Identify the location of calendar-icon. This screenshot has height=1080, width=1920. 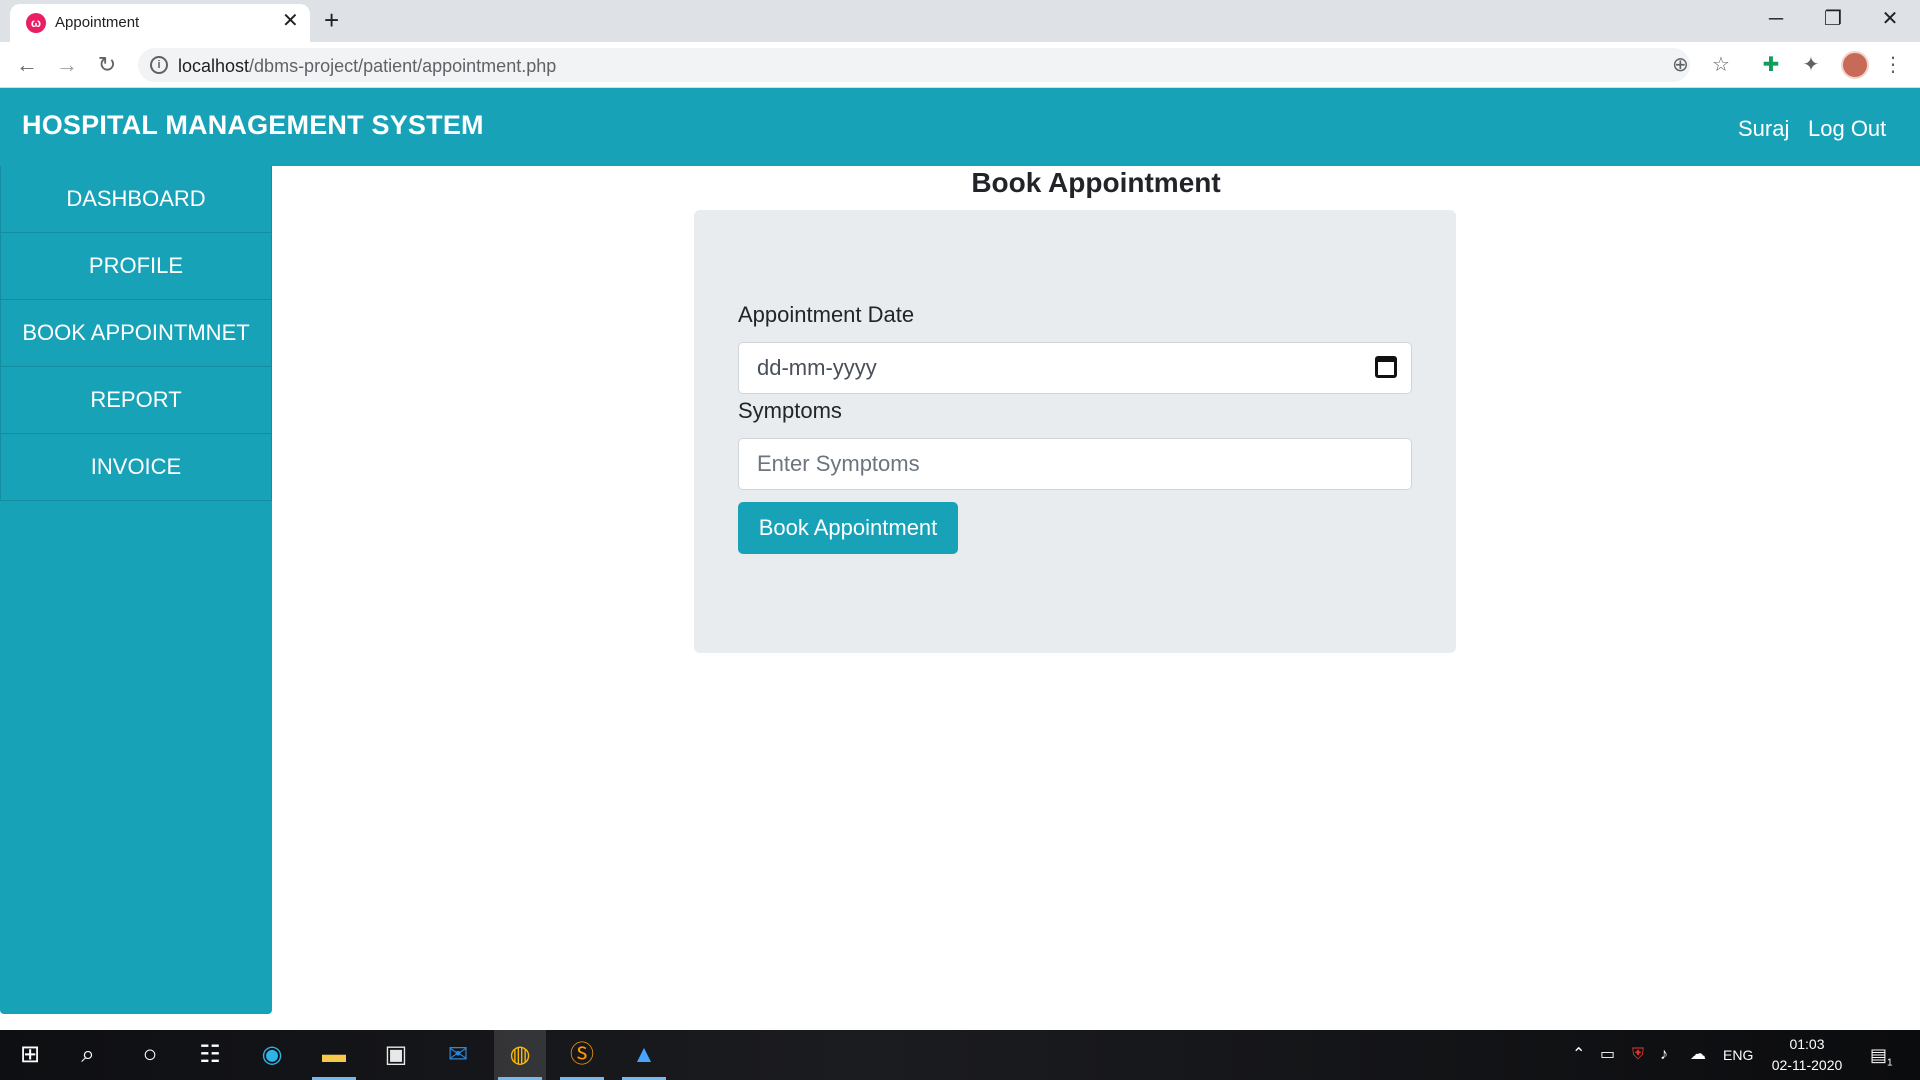
(1386, 367).